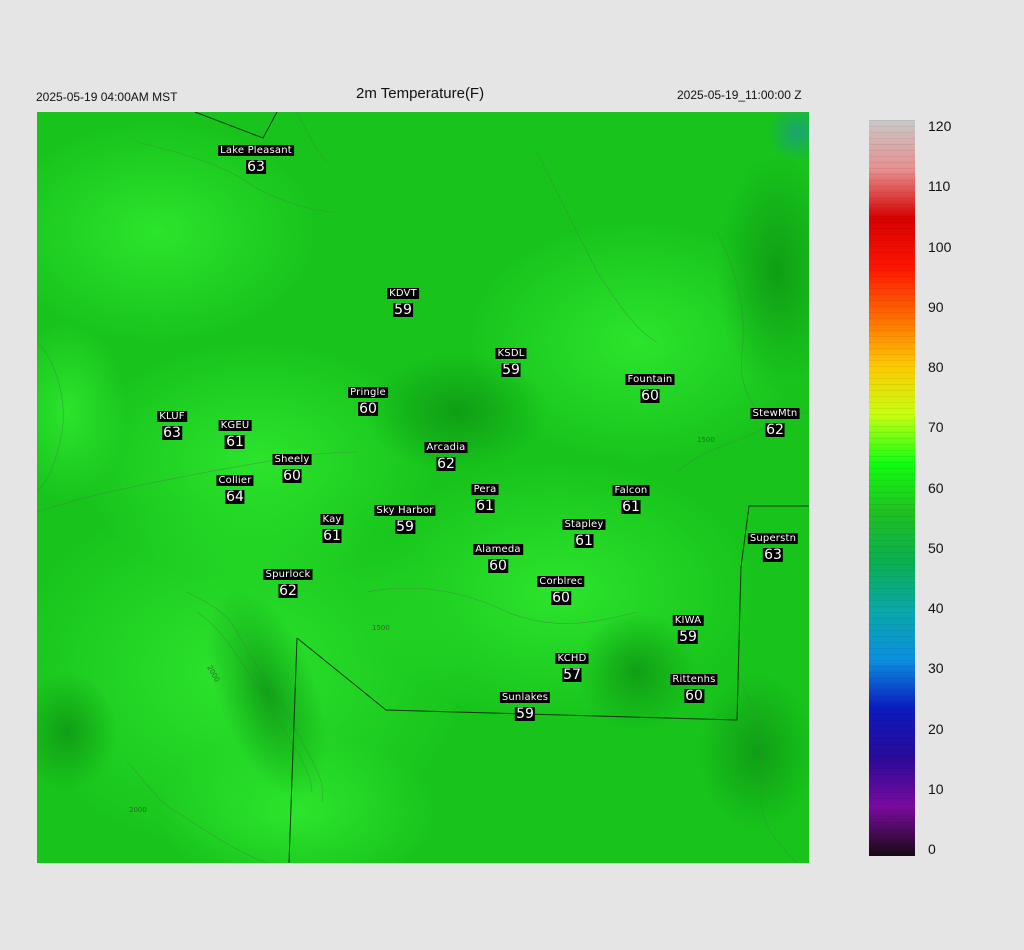 This screenshot has height=950, width=1024. Describe the element at coordinates (292, 466) in the screenshot. I see `station-marker: Sheely 60` at that location.